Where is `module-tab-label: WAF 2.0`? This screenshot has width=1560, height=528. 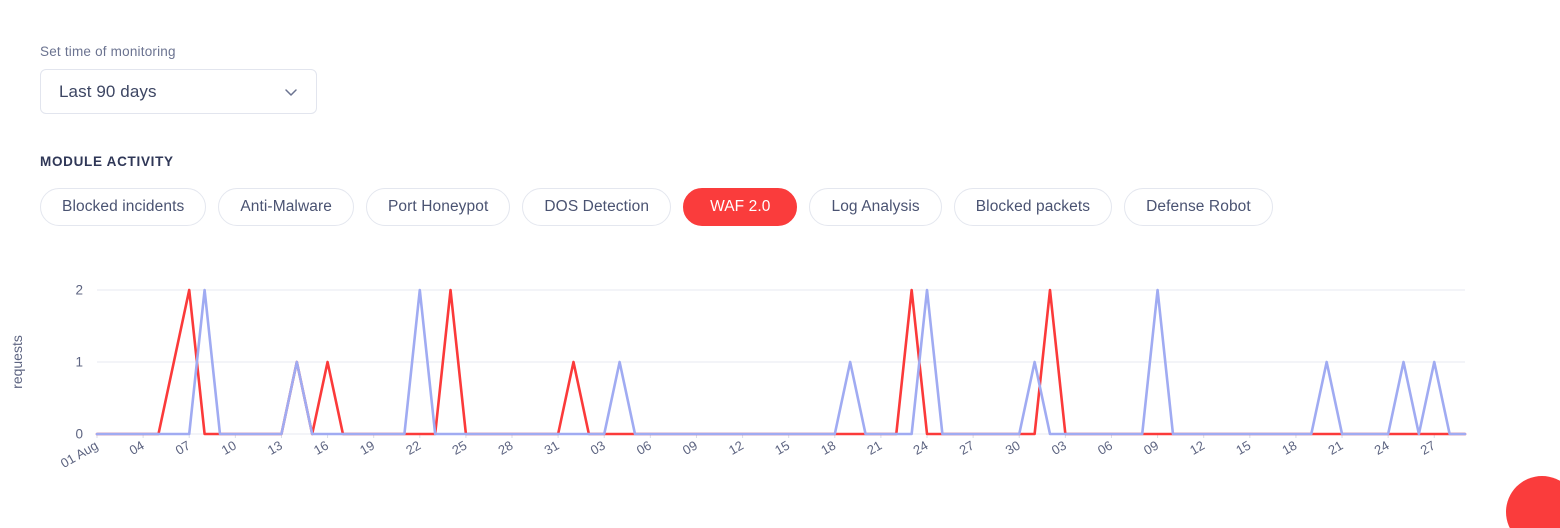 module-tab-label: WAF 2.0 is located at coordinates (740, 206).